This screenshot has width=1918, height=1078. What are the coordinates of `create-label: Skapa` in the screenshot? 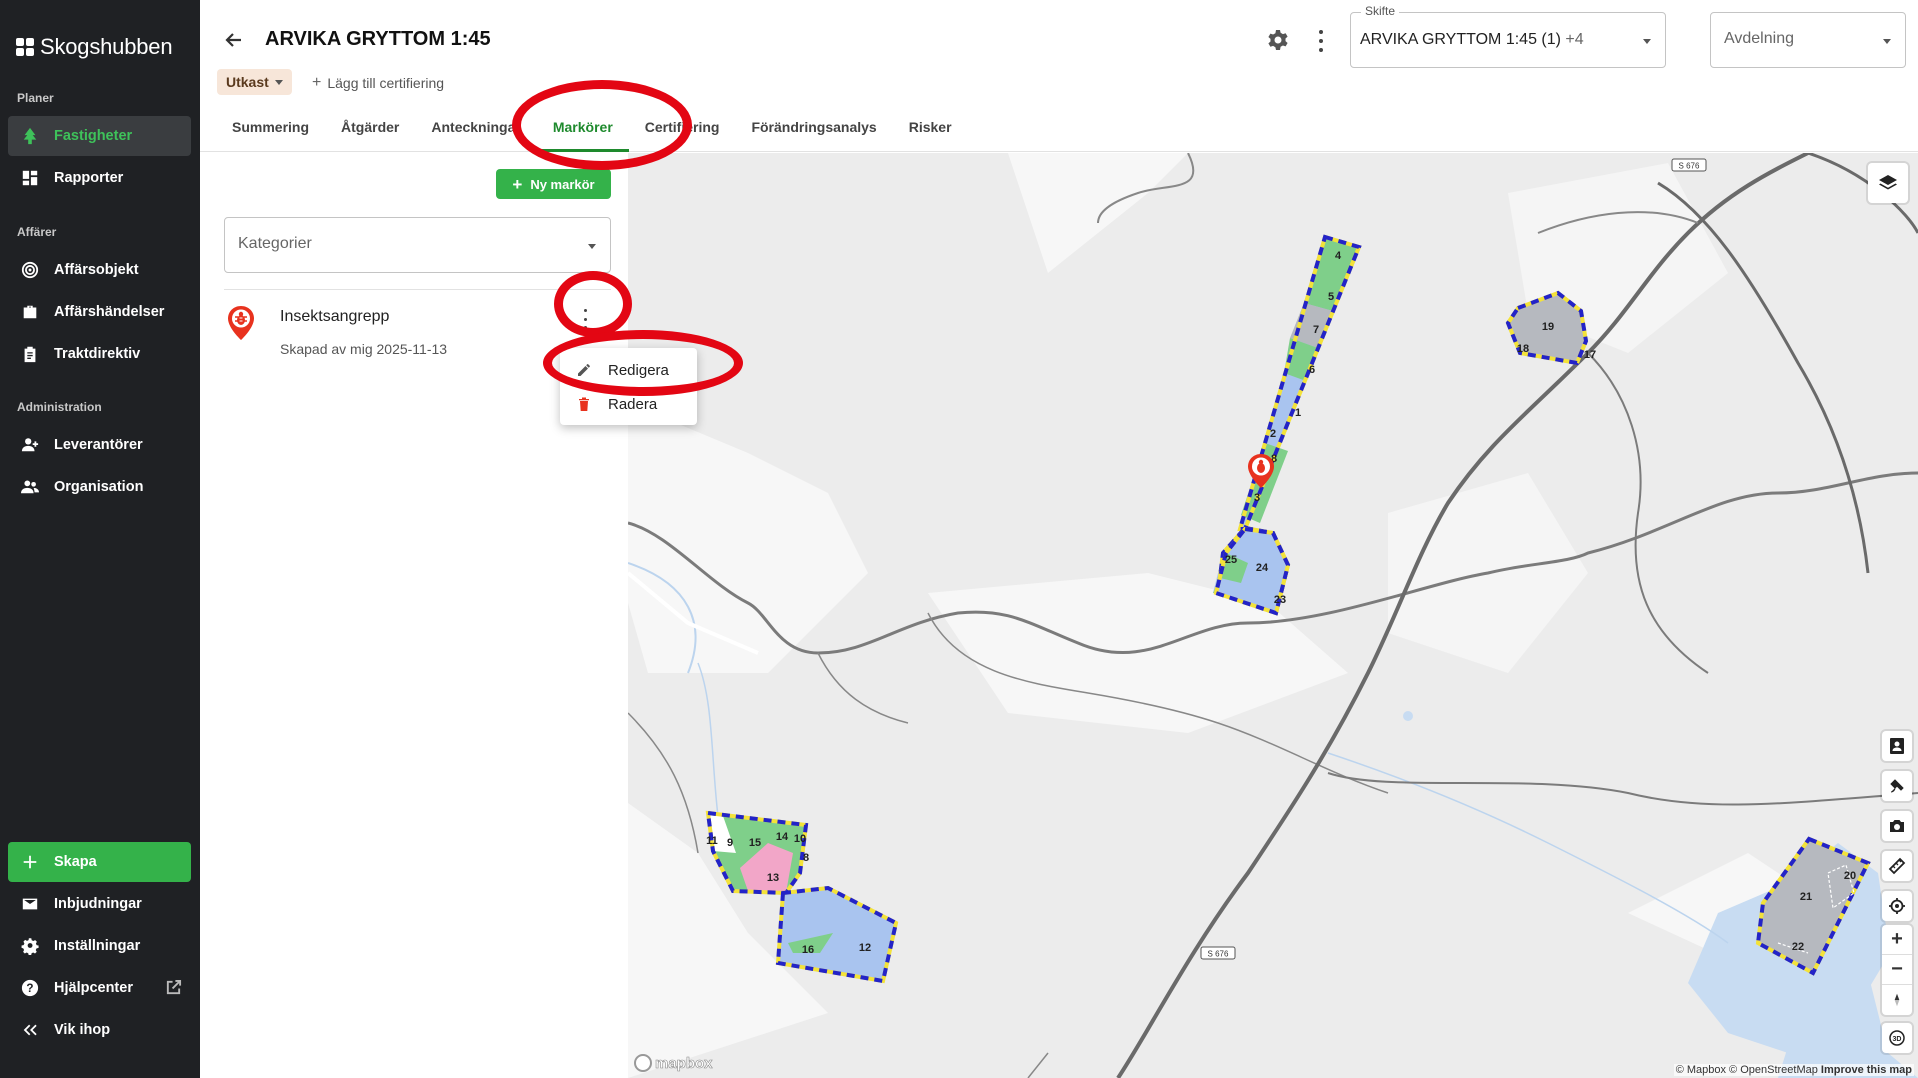 It's located at (75, 862).